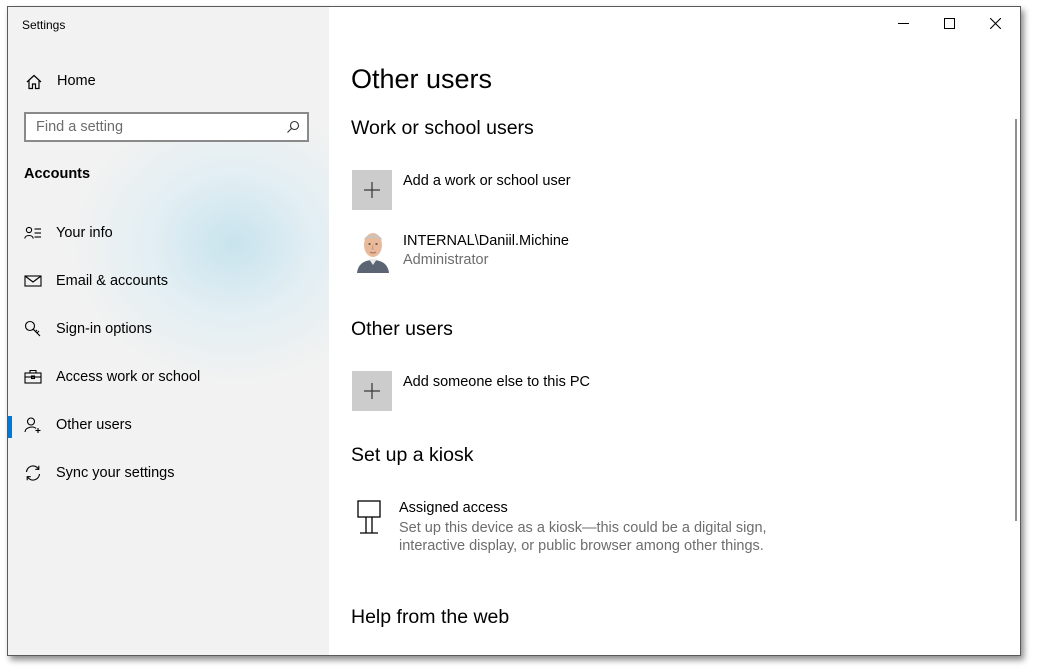  Describe the element at coordinates (198, 257) in the screenshot. I see `sidebar-background-glow` at that location.